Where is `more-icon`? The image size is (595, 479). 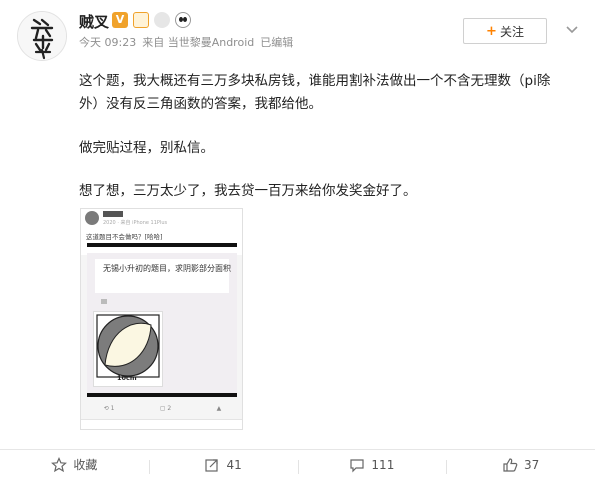
more-icon is located at coordinates (572, 30).